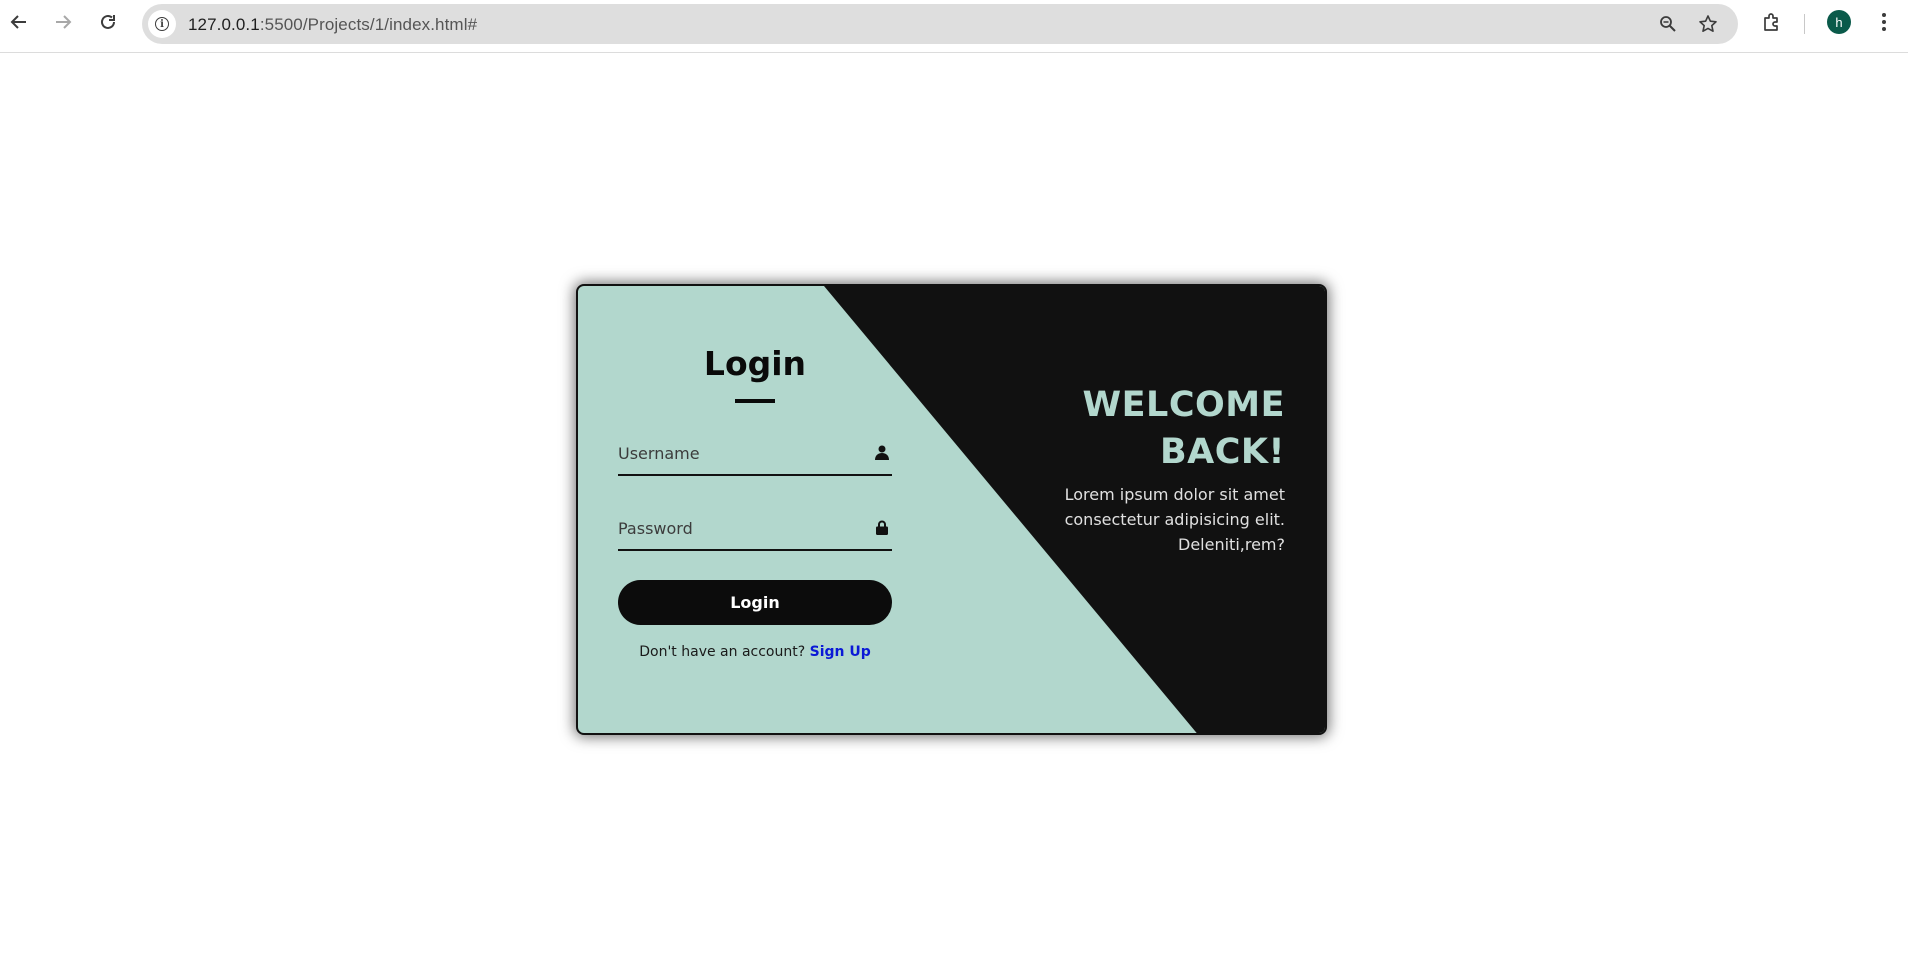 This screenshot has height=962, width=1908. What do you see at coordinates (1183, 428) in the screenshot?
I see `welcome-title: WELCOME BACK!` at bounding box center [1183, 428].